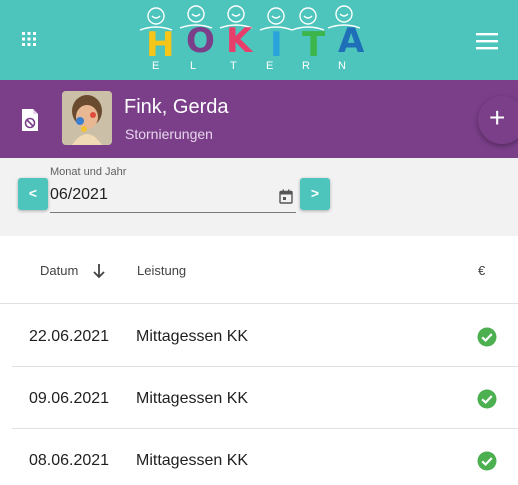 The image size is (518, 485). I want to click on chevron-right-icon: >, so click(315, 193).